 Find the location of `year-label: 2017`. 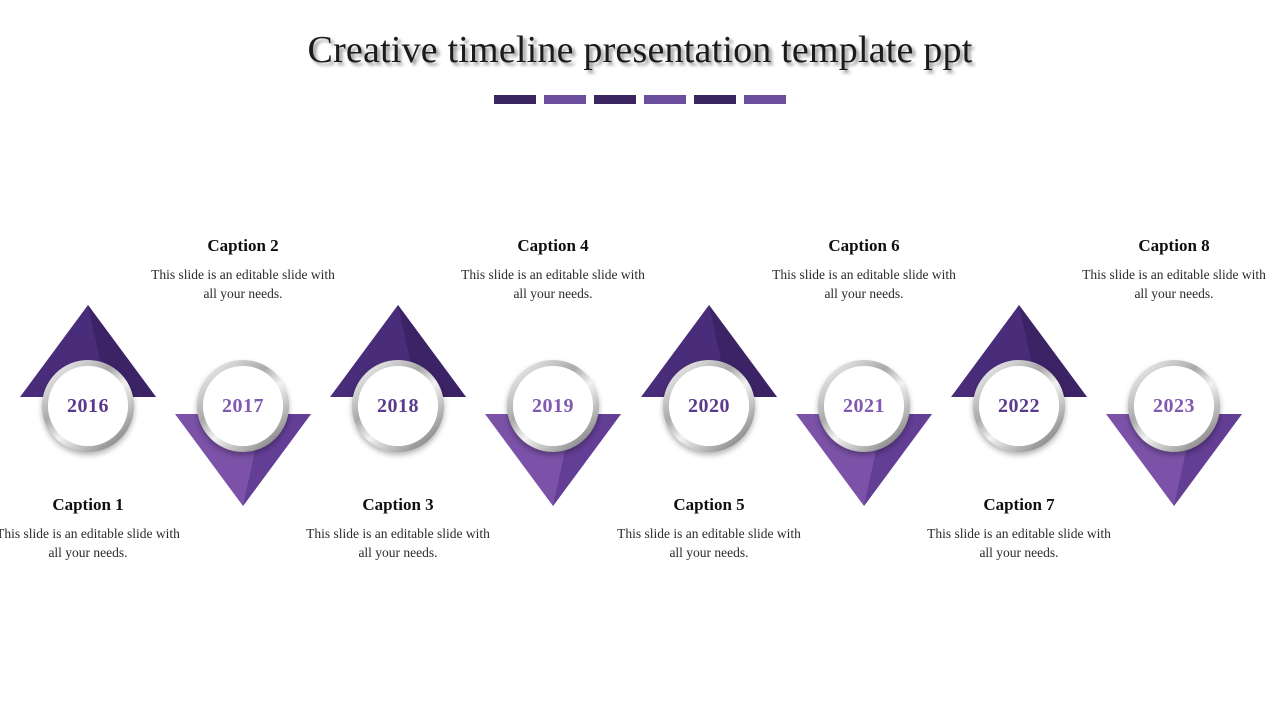

year-label: 2017 is located at coordinates (243, 405).